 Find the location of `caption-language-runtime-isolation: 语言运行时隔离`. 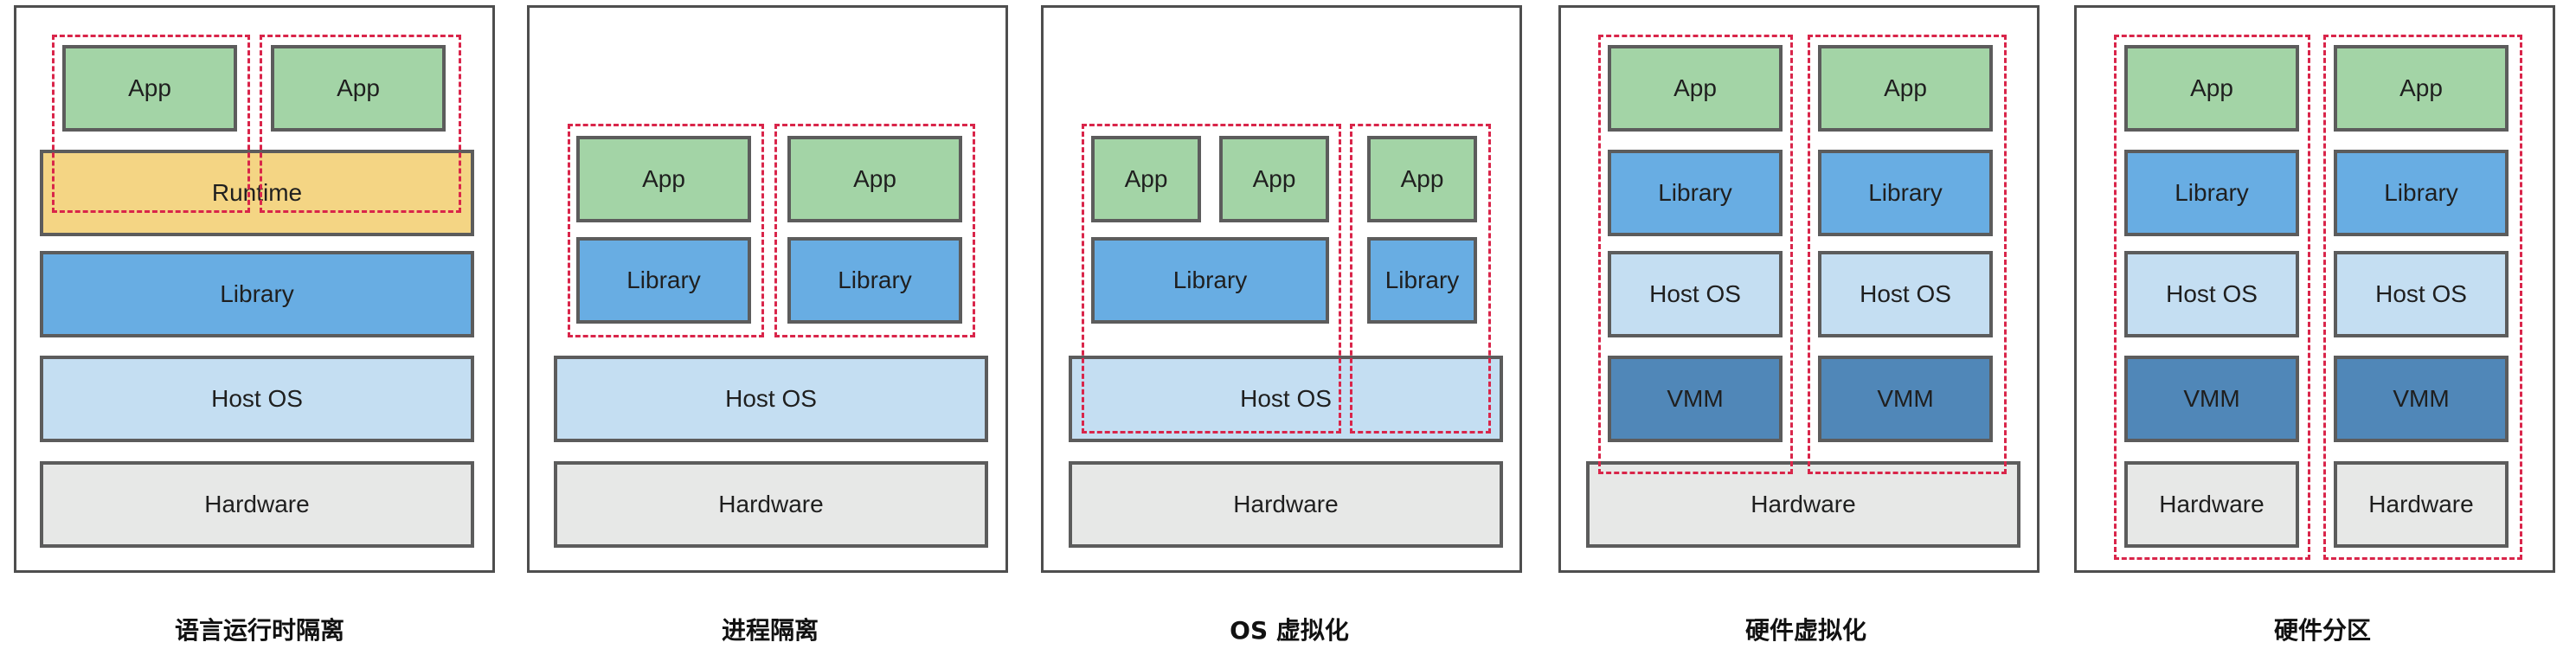

caption-language-runtime-isolation: 语言运行时隔离 is located at coordinates (259, 630).